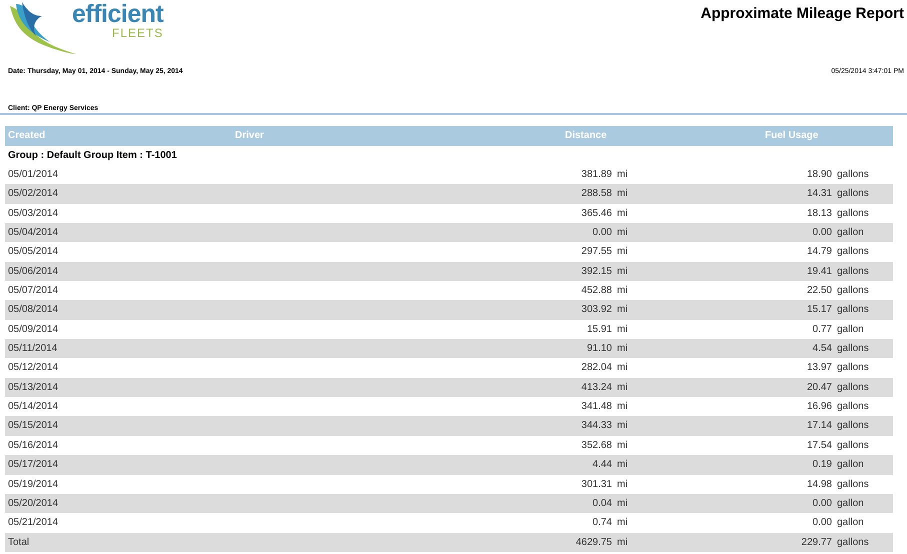 The width and height of the screenshot is (907, 554). What do you see at coordinates (819, 445) in the screenshot?
I see `table-cell-text: 17.54` at bounding box center [819, 445].